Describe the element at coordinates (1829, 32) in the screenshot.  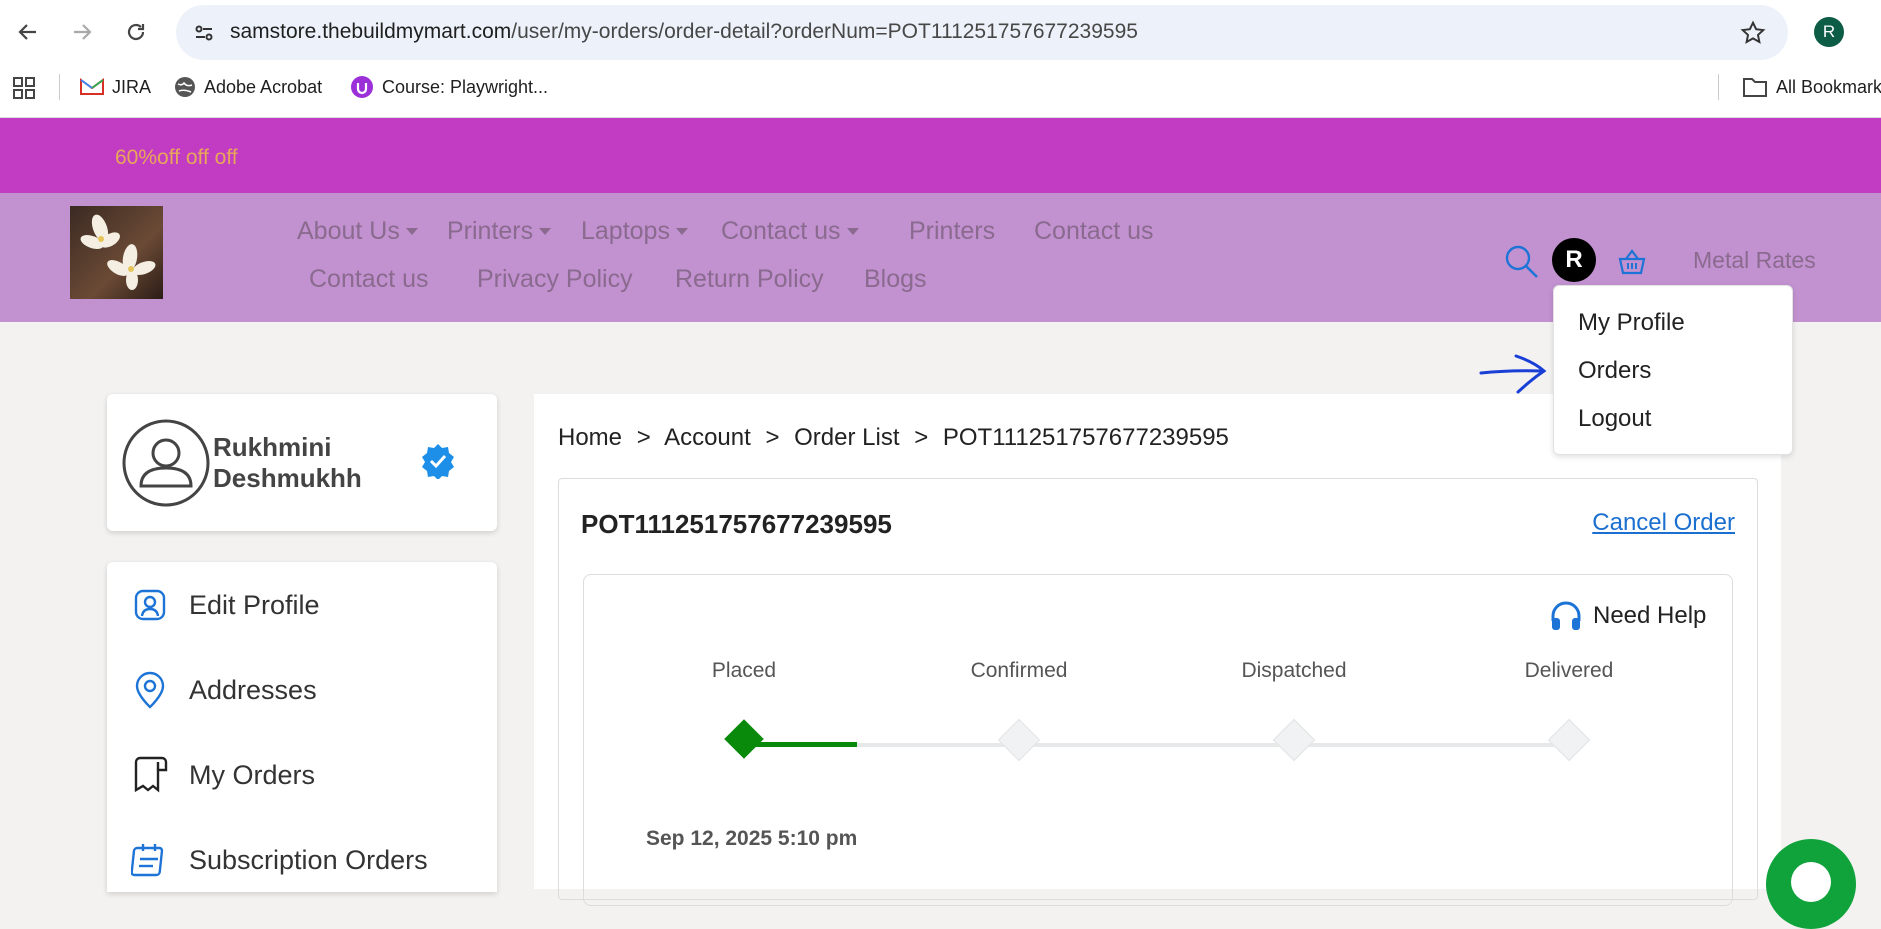
I see `browser-profile-avatar: R` at that location.